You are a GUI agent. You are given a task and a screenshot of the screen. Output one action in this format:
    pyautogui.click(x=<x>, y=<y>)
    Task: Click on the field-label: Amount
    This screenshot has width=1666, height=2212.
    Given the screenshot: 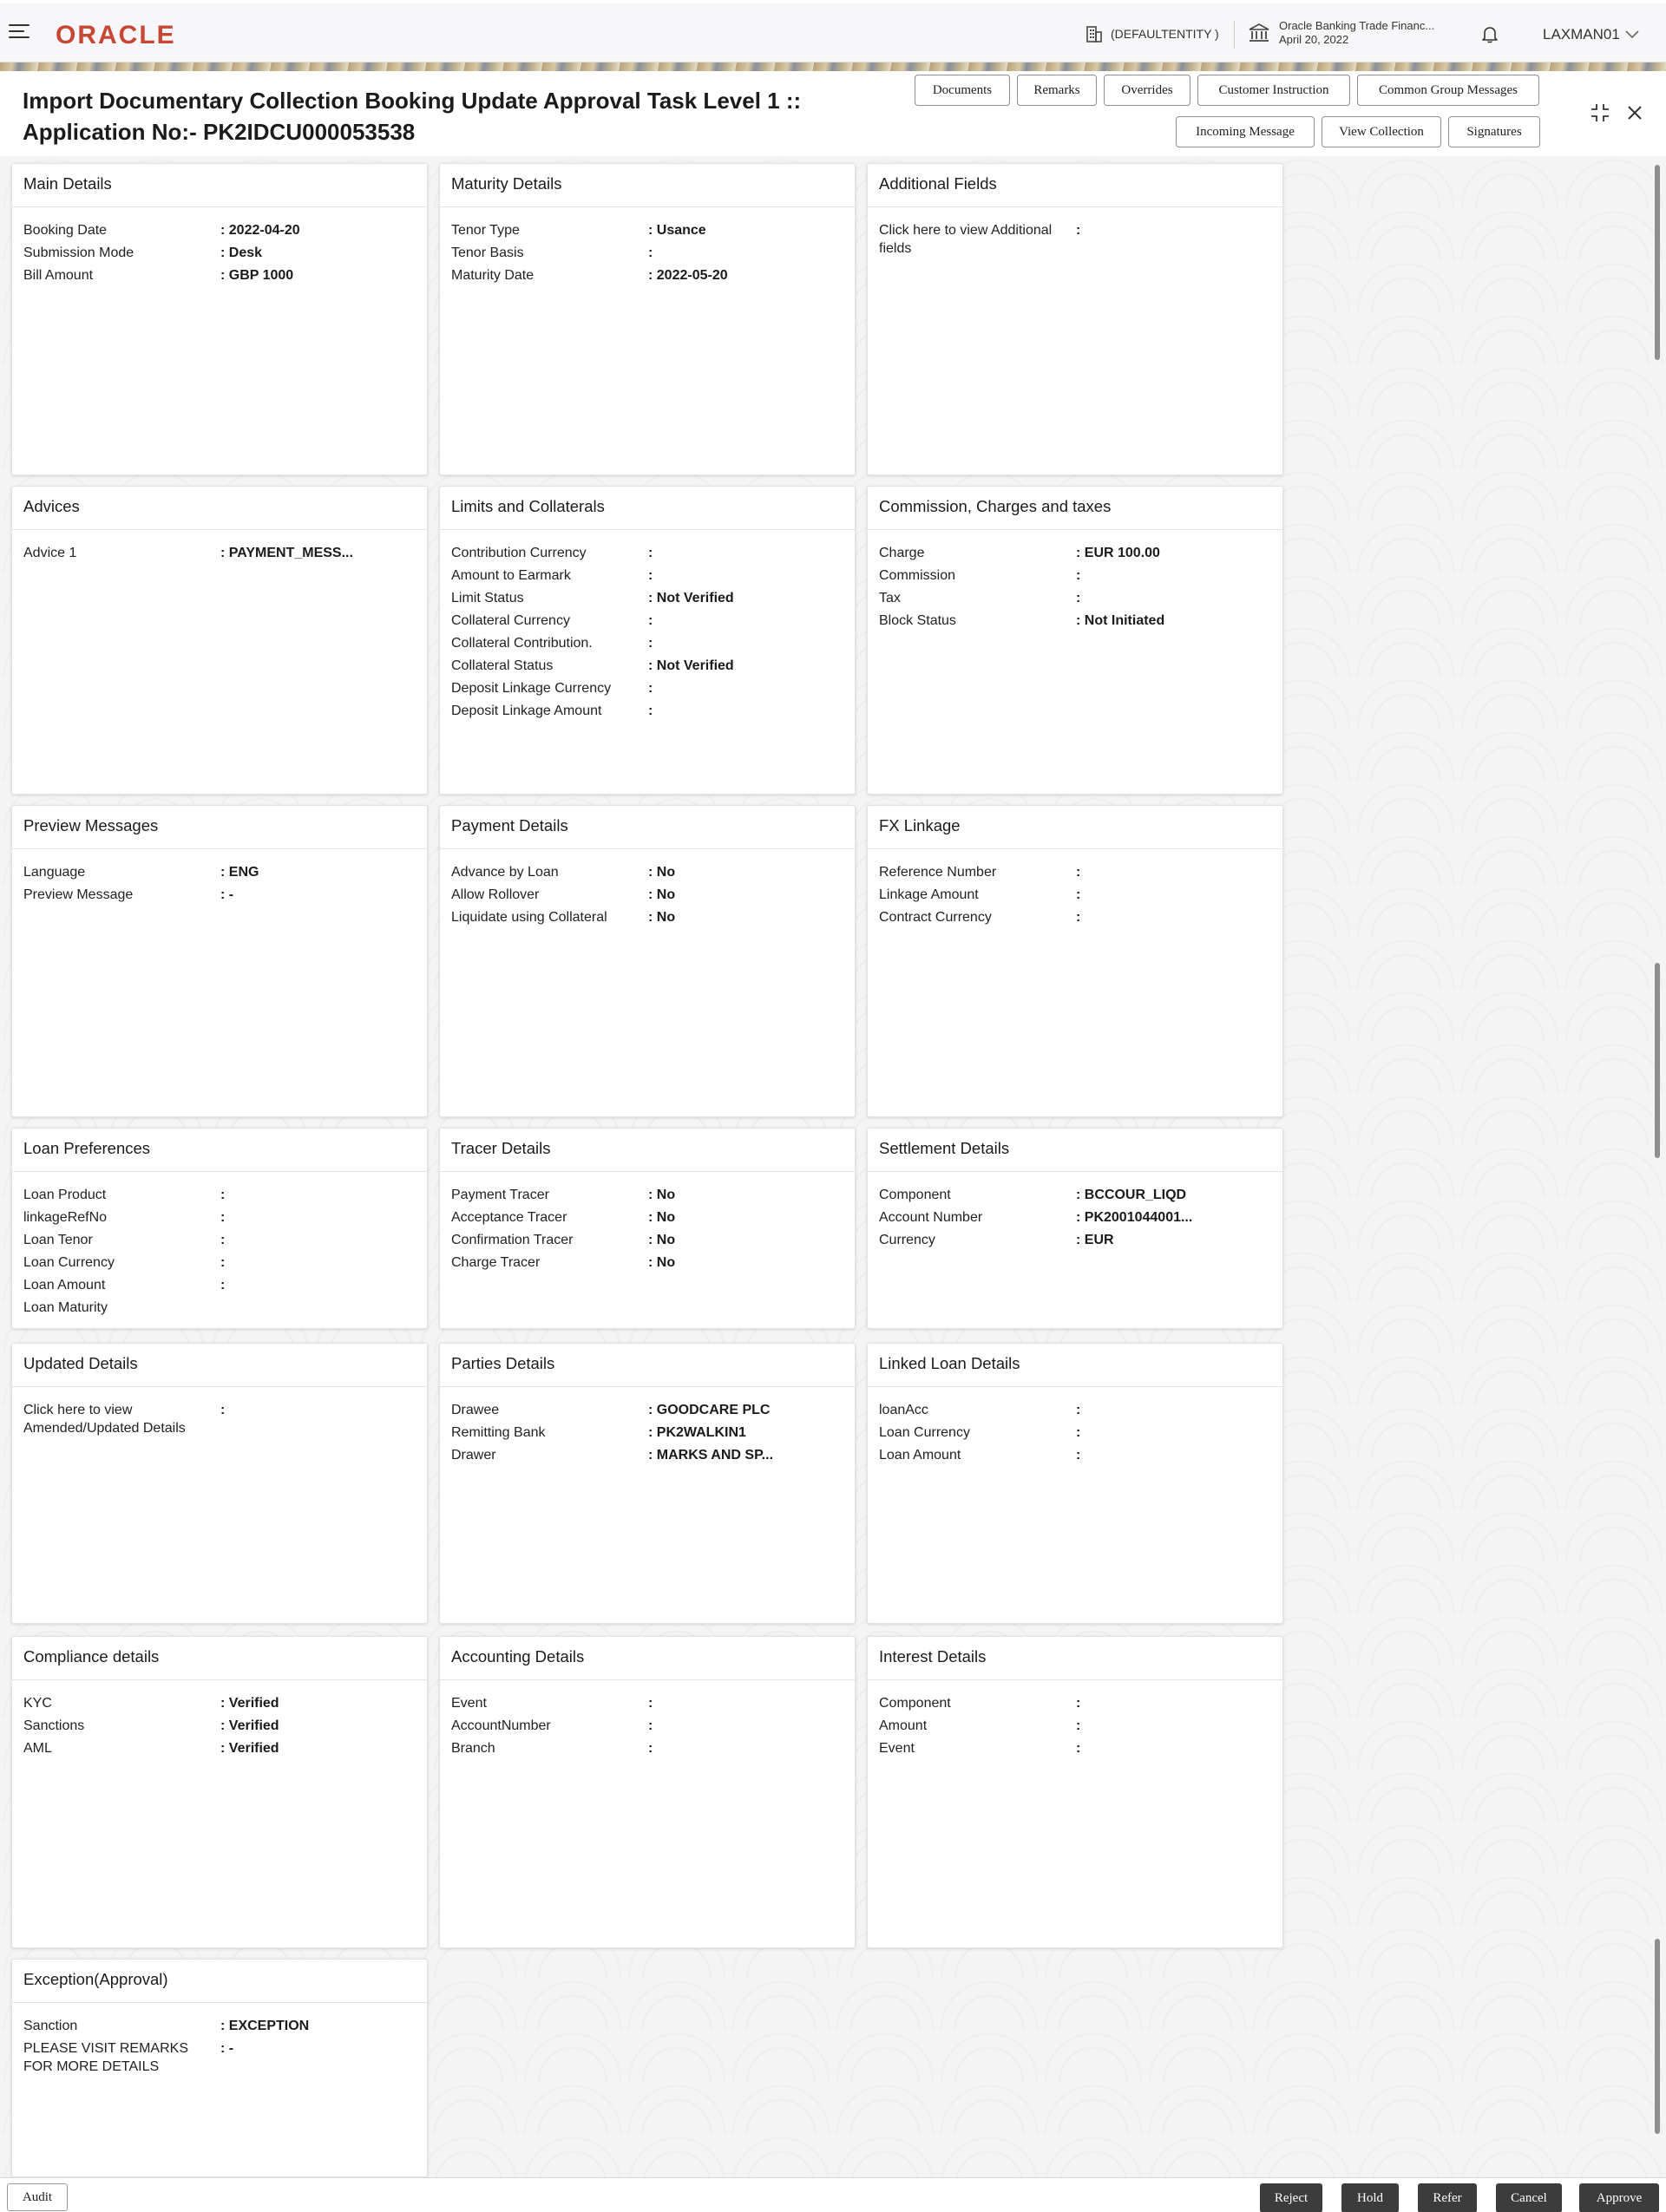 What is the action you would take?
    pyautogui.click(x=903, y=1725)
    